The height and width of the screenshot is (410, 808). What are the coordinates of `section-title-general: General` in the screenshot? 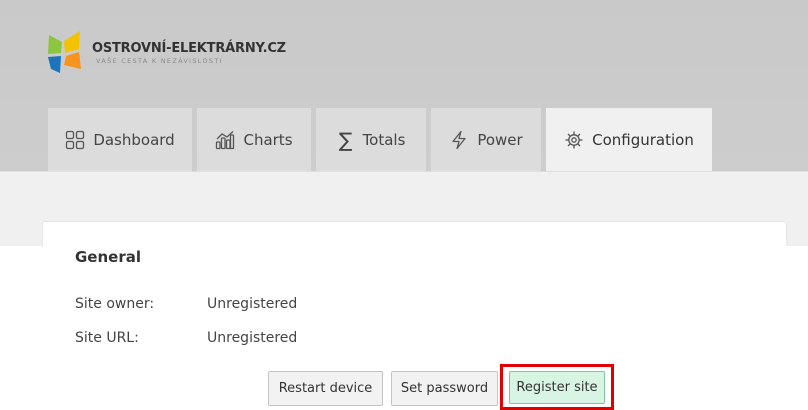 It's located at (108, 257).